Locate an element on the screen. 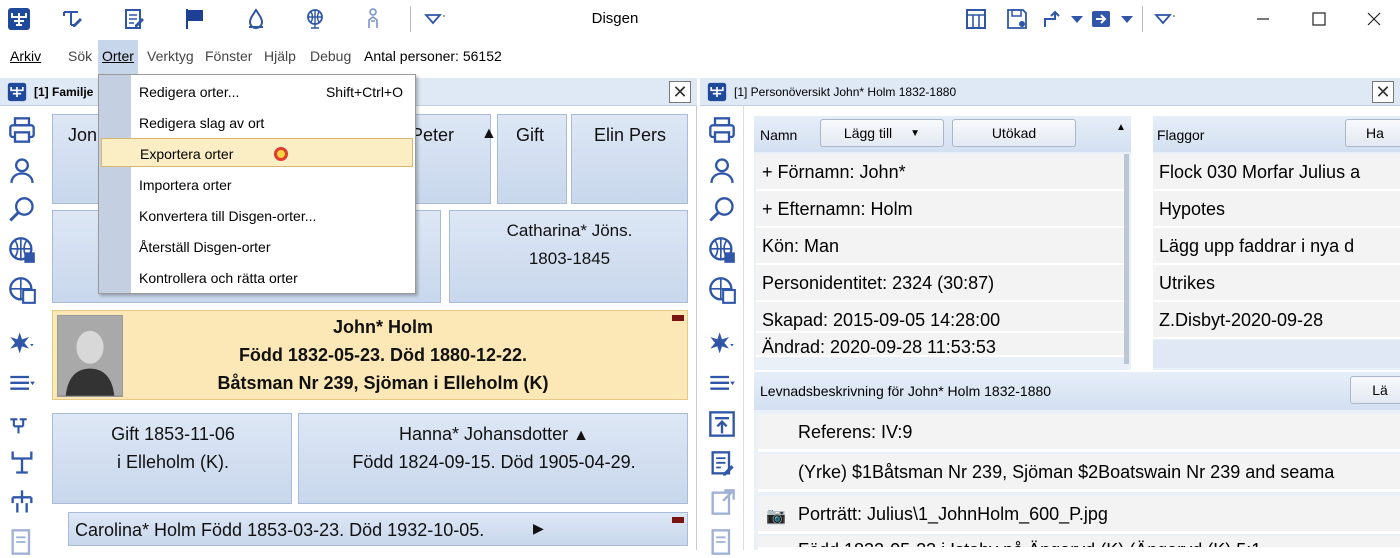  export-icon is located at coordinates (1101, 19).